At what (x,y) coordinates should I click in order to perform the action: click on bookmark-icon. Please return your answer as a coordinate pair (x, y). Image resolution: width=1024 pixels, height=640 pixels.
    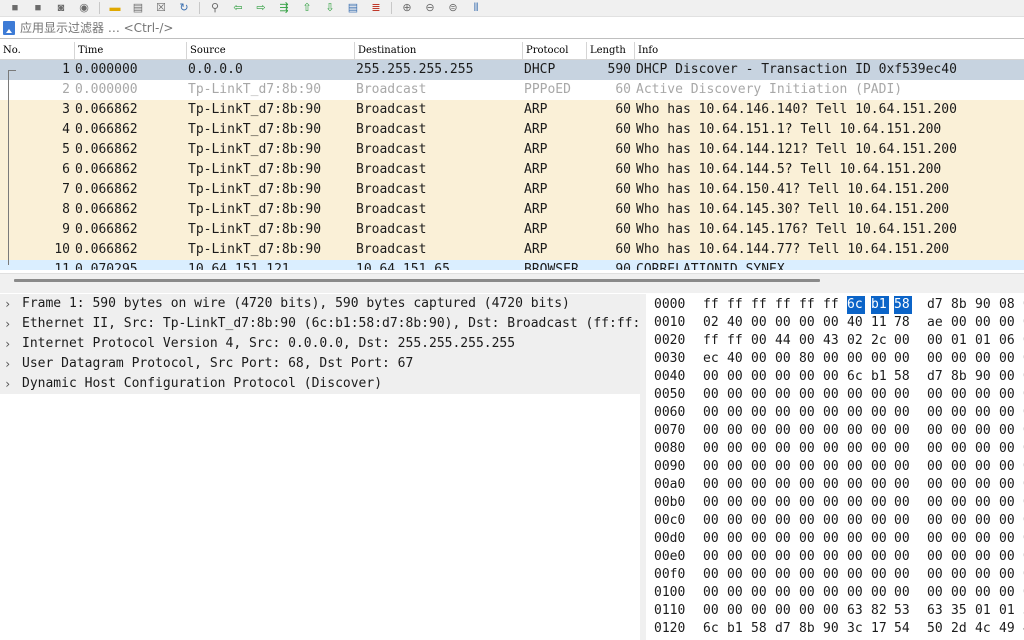
    Looking at the image, I should click on (9, 27).